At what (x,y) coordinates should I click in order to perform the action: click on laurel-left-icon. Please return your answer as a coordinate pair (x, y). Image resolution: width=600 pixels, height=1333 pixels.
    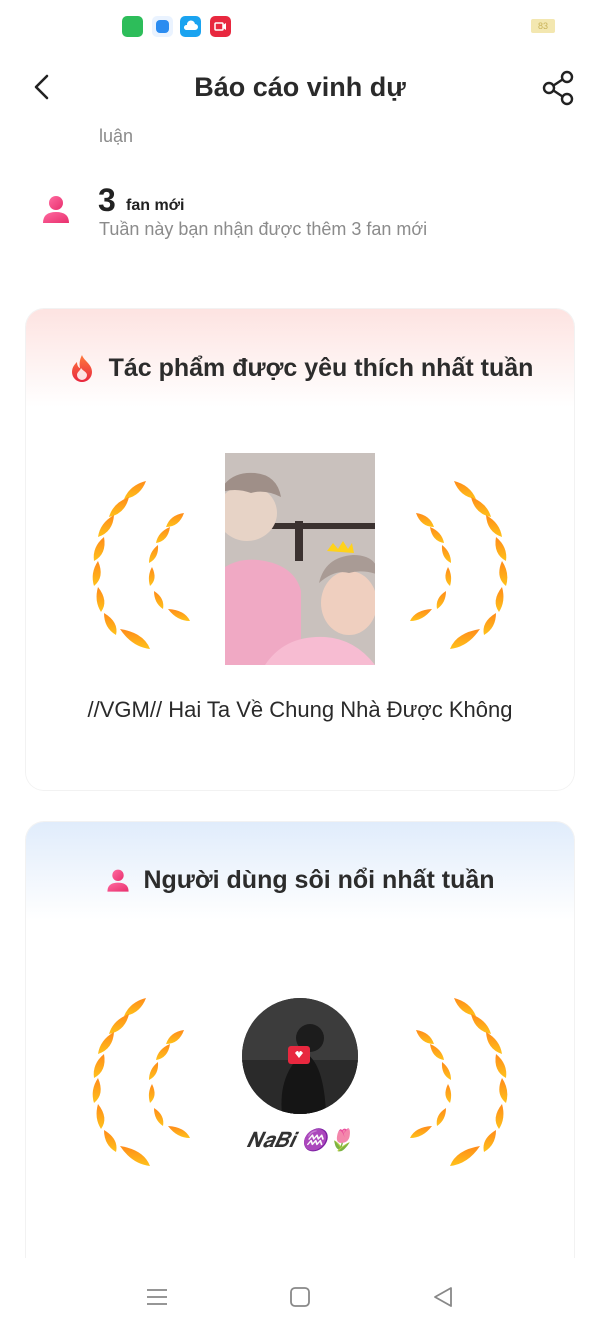
    Looking at the image, I should click on (141, 565).